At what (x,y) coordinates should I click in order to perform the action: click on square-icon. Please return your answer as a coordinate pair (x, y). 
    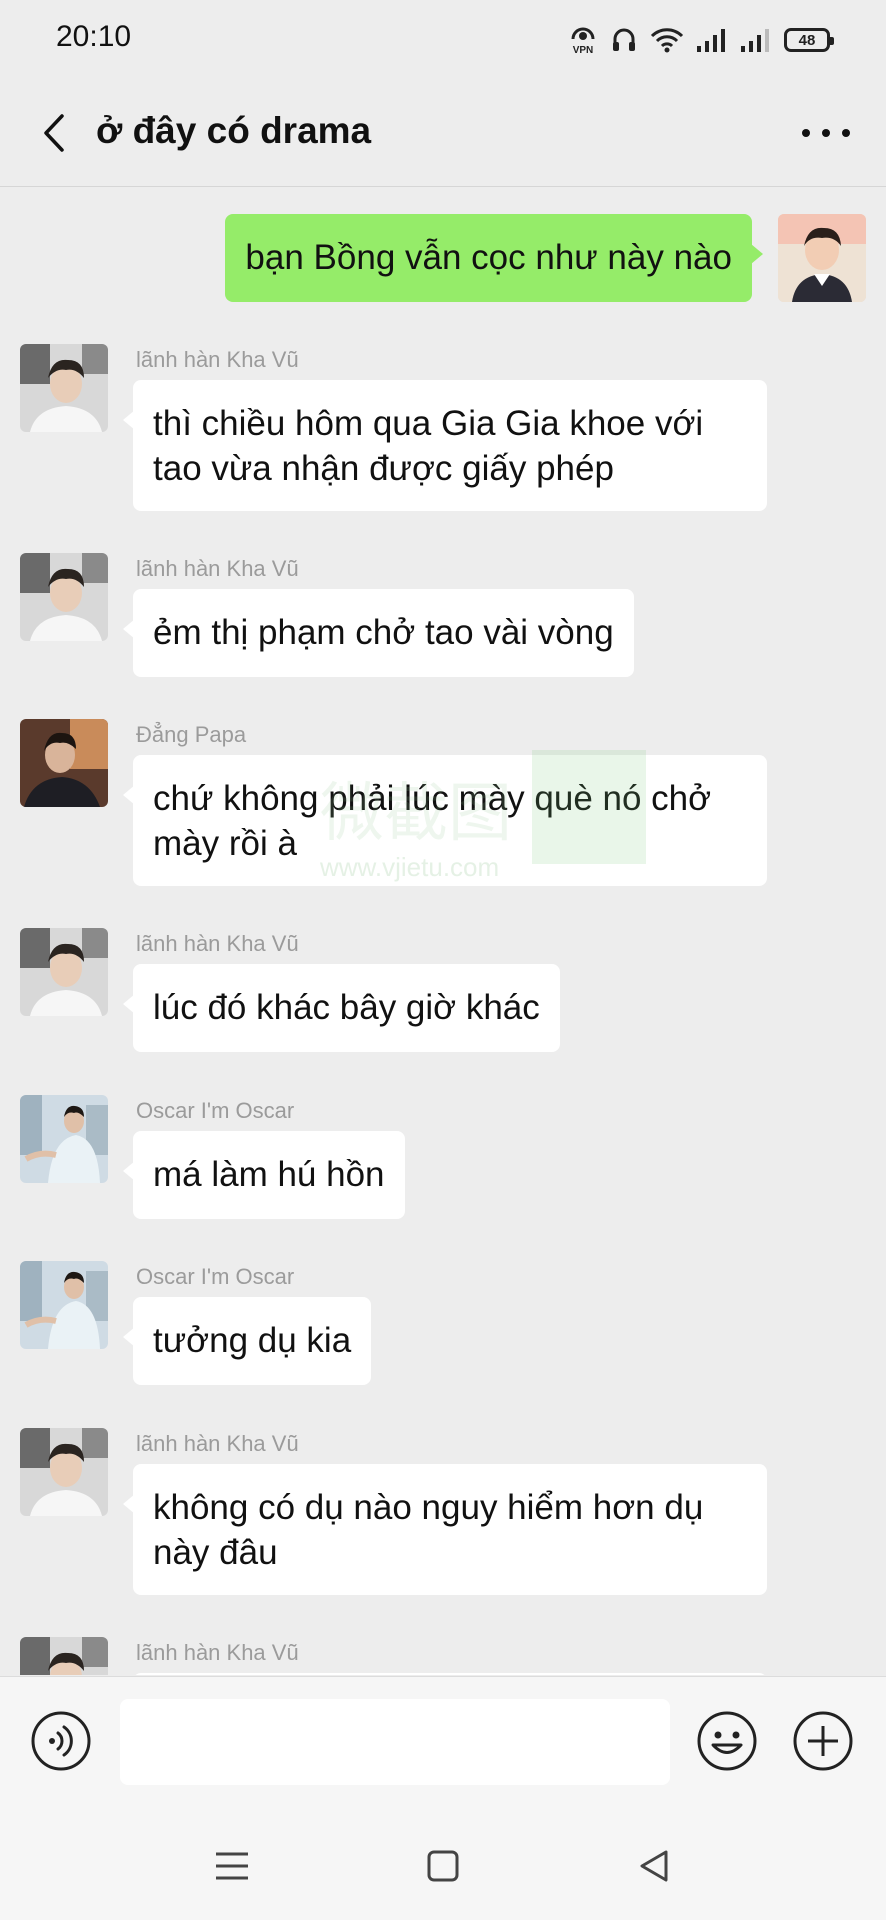
    Looking at the image, I should click on (443, 1866).